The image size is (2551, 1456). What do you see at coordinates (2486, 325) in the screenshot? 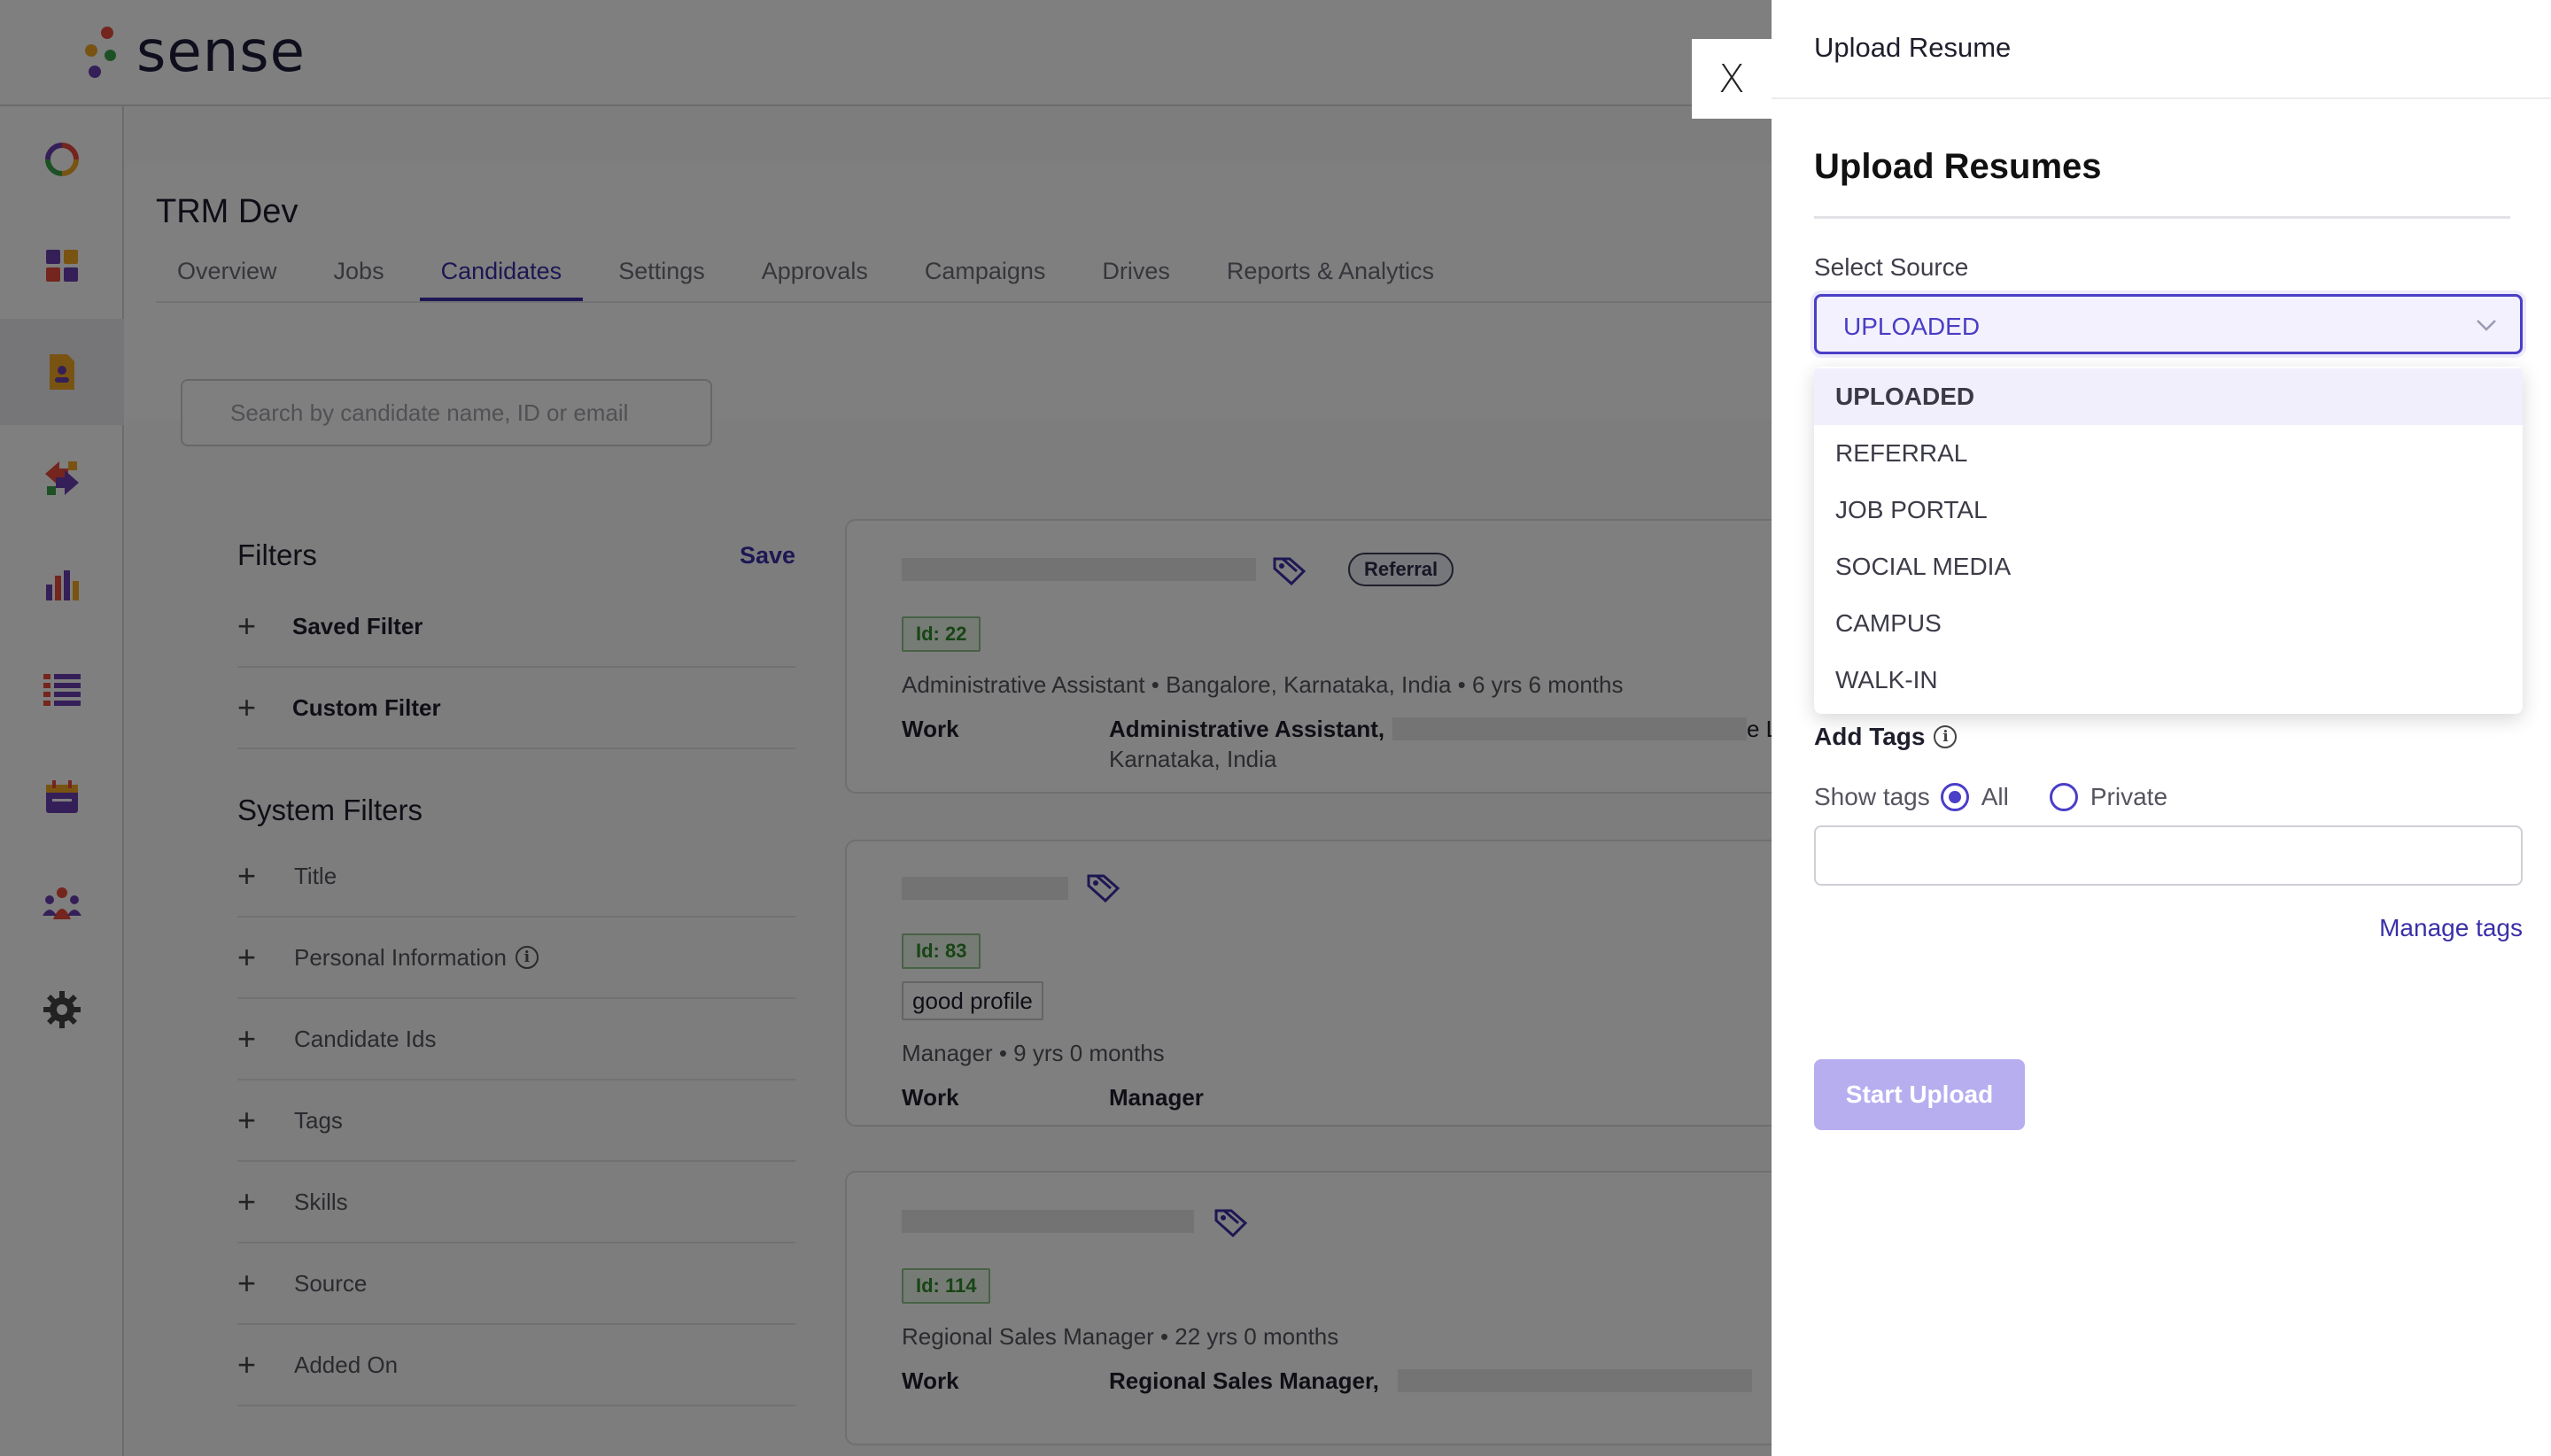
I see `chevron-down-icon` at bounding box center [2486, 325].